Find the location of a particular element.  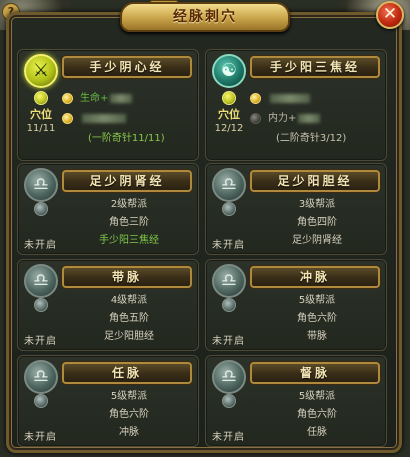

meridian-title-plate: 手少阳三焦经 is located at coordinates (315, 67).